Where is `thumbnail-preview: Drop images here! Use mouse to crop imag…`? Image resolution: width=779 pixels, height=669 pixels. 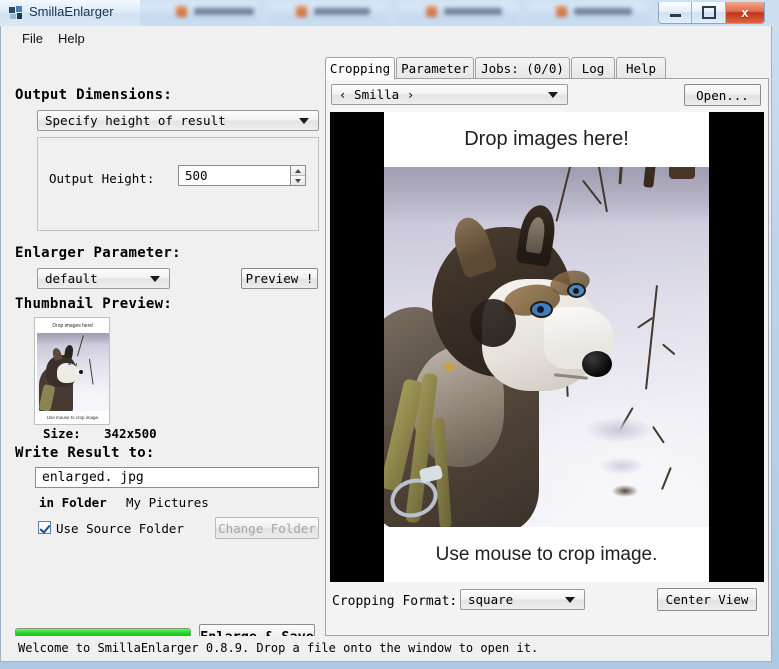
thumbnail-preview: Drop images here! Use mouse to crop imag… is located at coordinates (72, 371).